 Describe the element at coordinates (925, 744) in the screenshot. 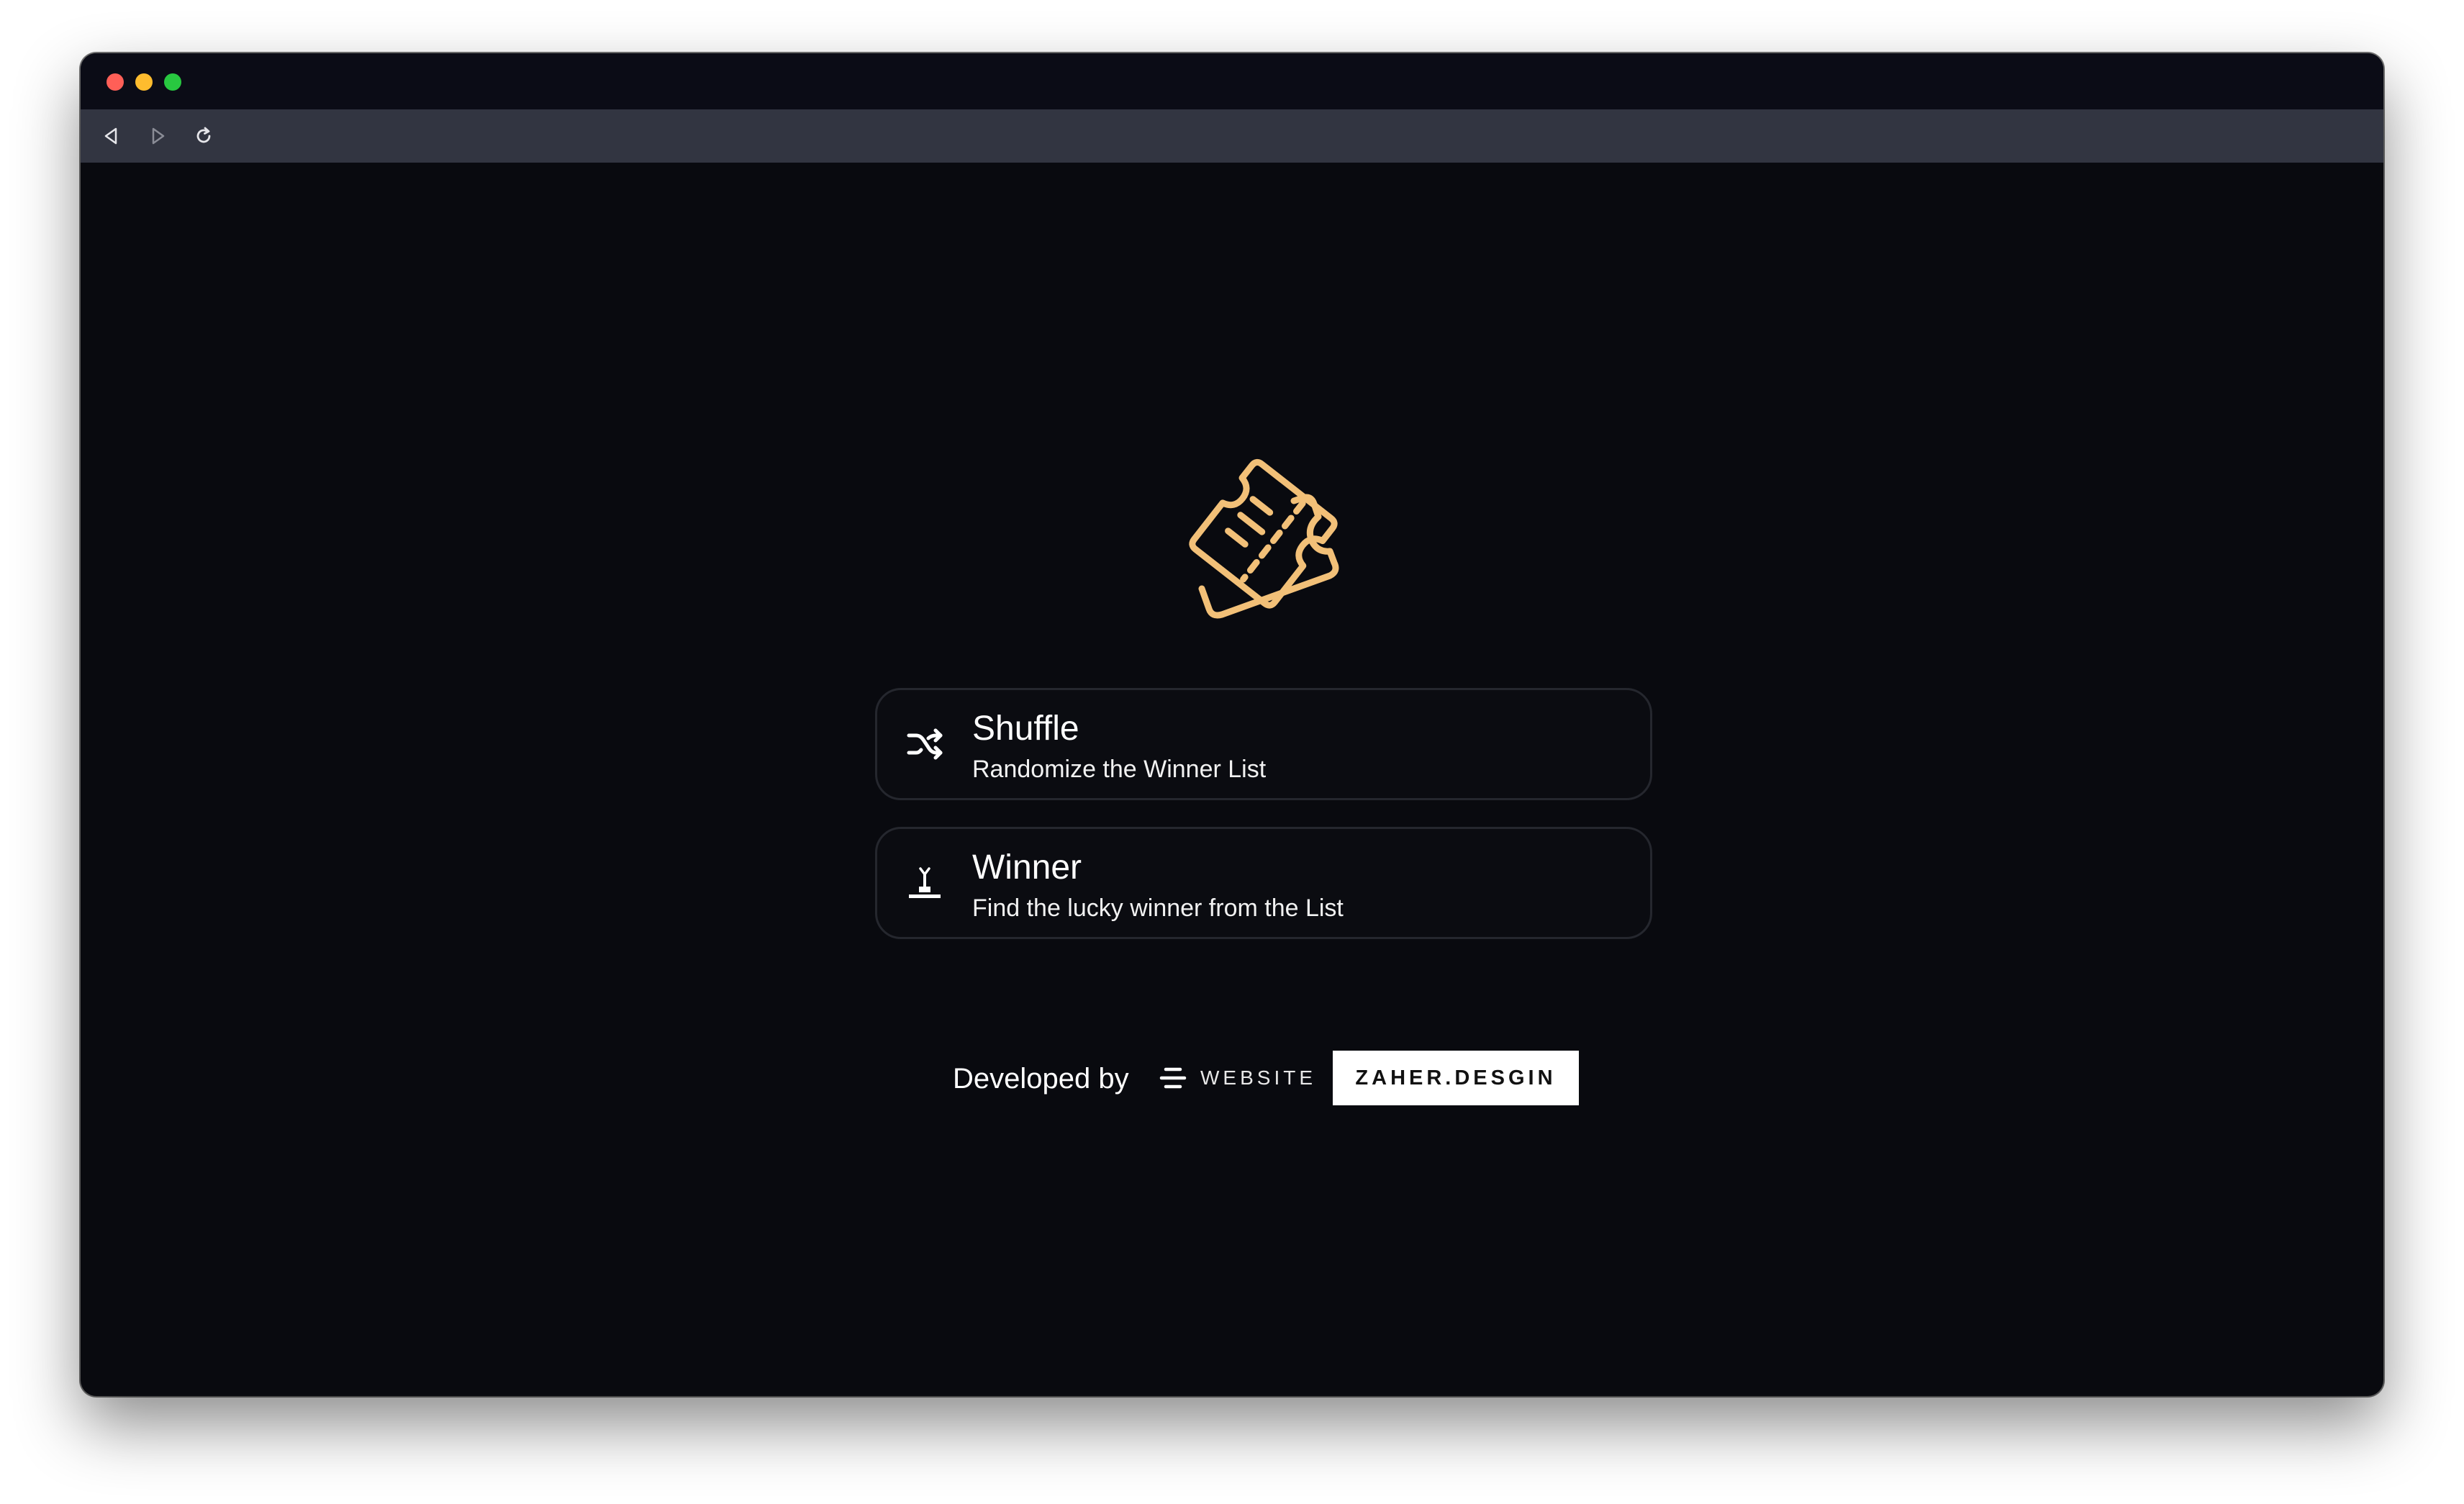

I see `shuffle-icon` at that location.